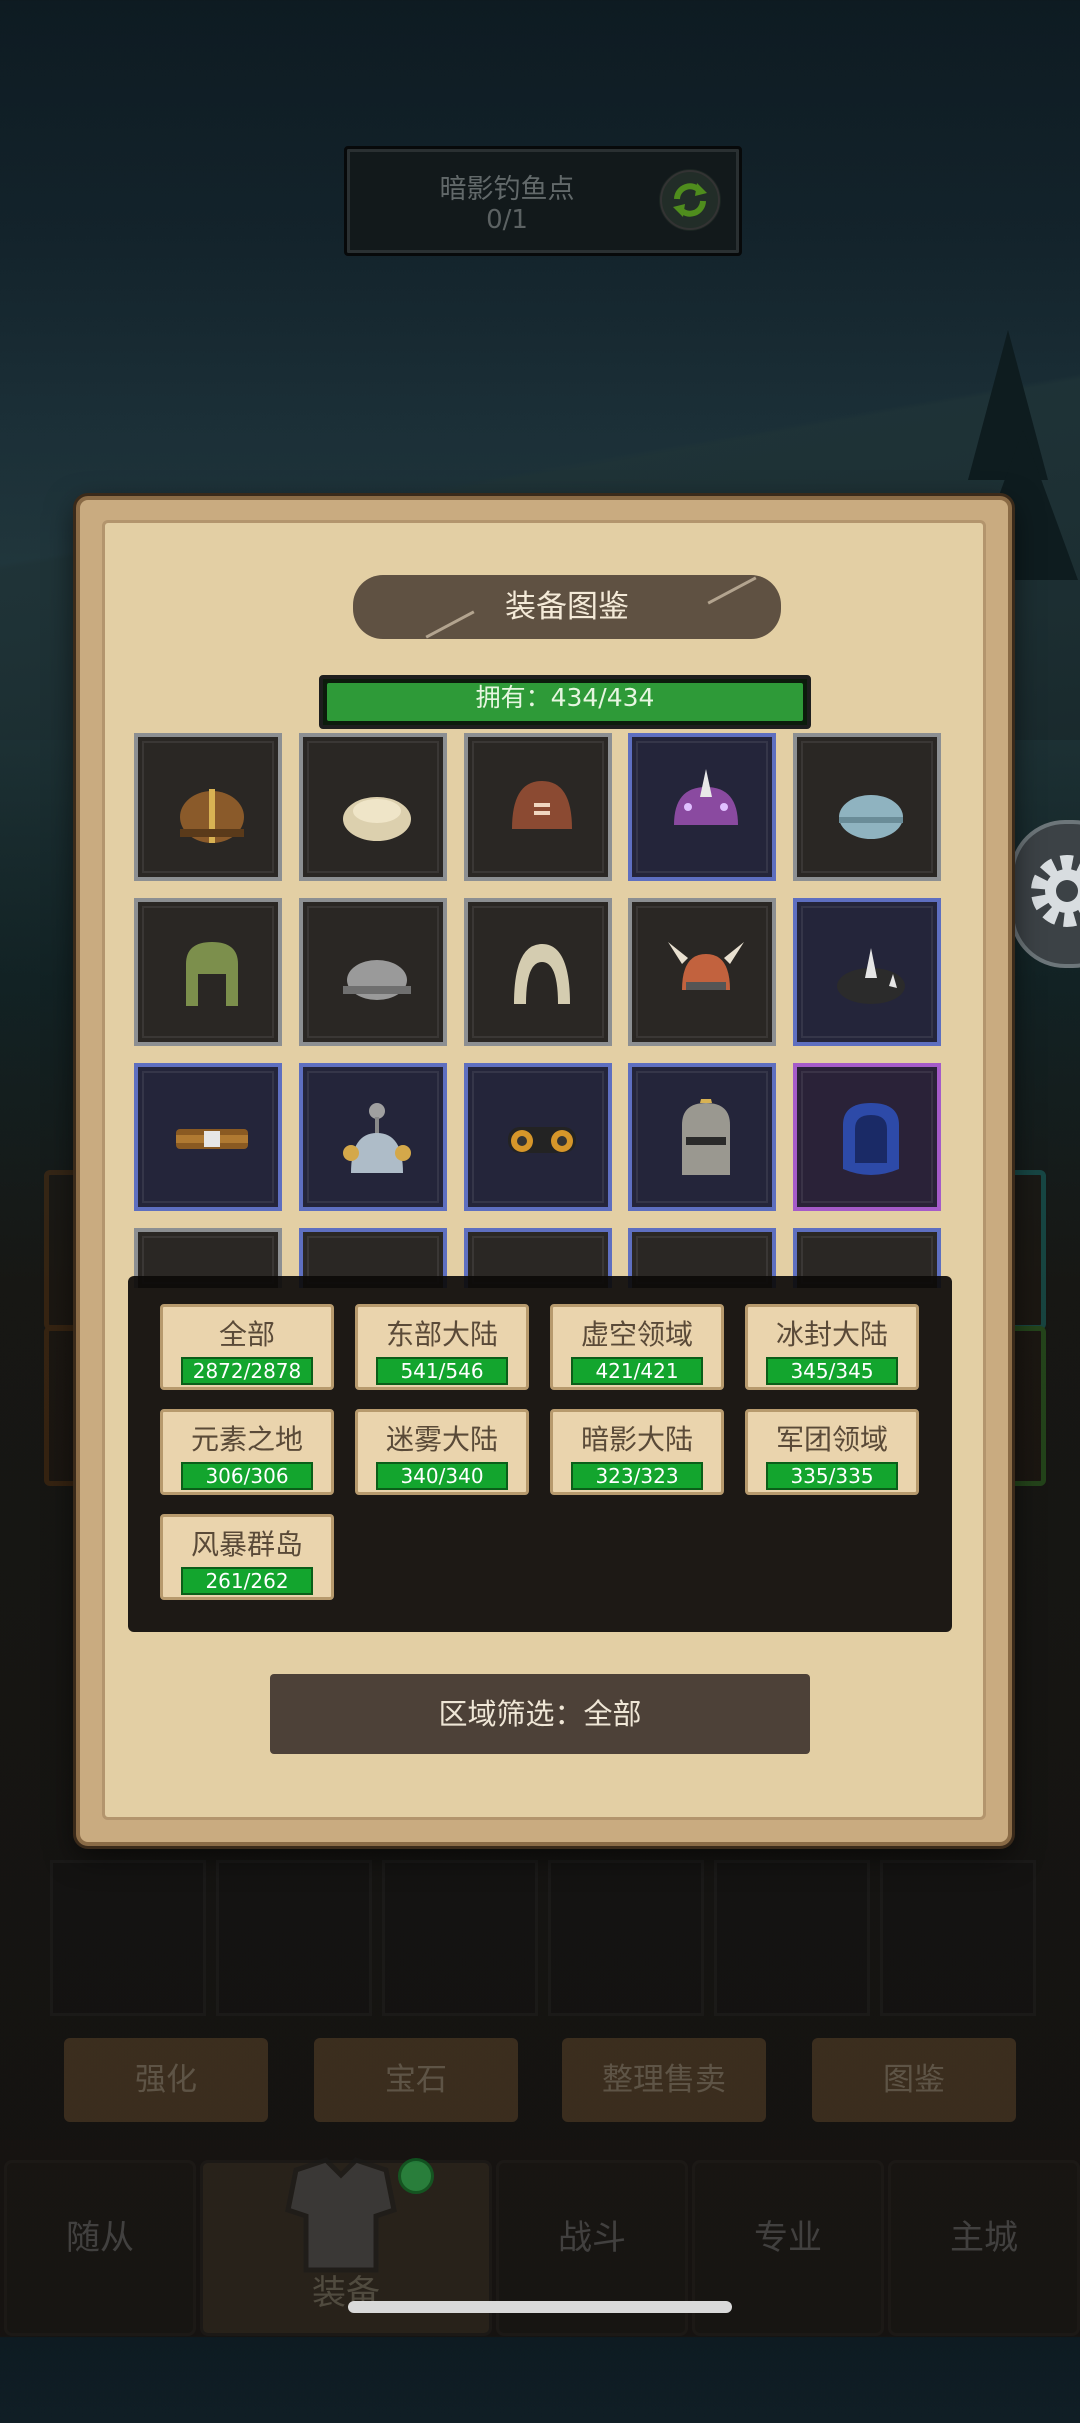 The image size is (1080, 2423). Describe the element at coordinates (377, 819) in the screenshot. I see `cloth-cap-icon` at that location.